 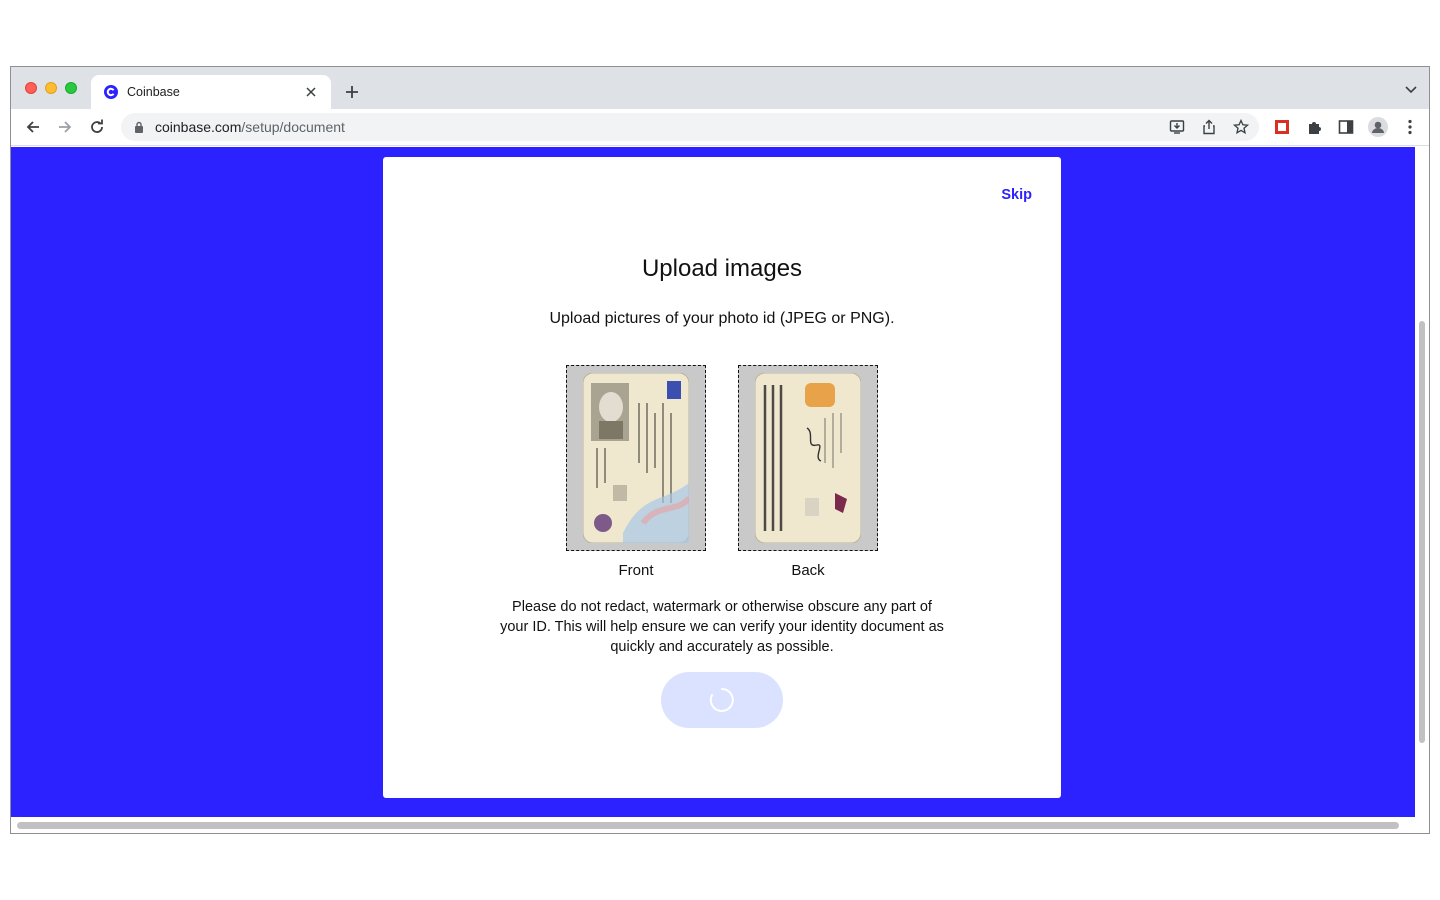 I want to click on back-id-upload, so click(x=808, y=458).